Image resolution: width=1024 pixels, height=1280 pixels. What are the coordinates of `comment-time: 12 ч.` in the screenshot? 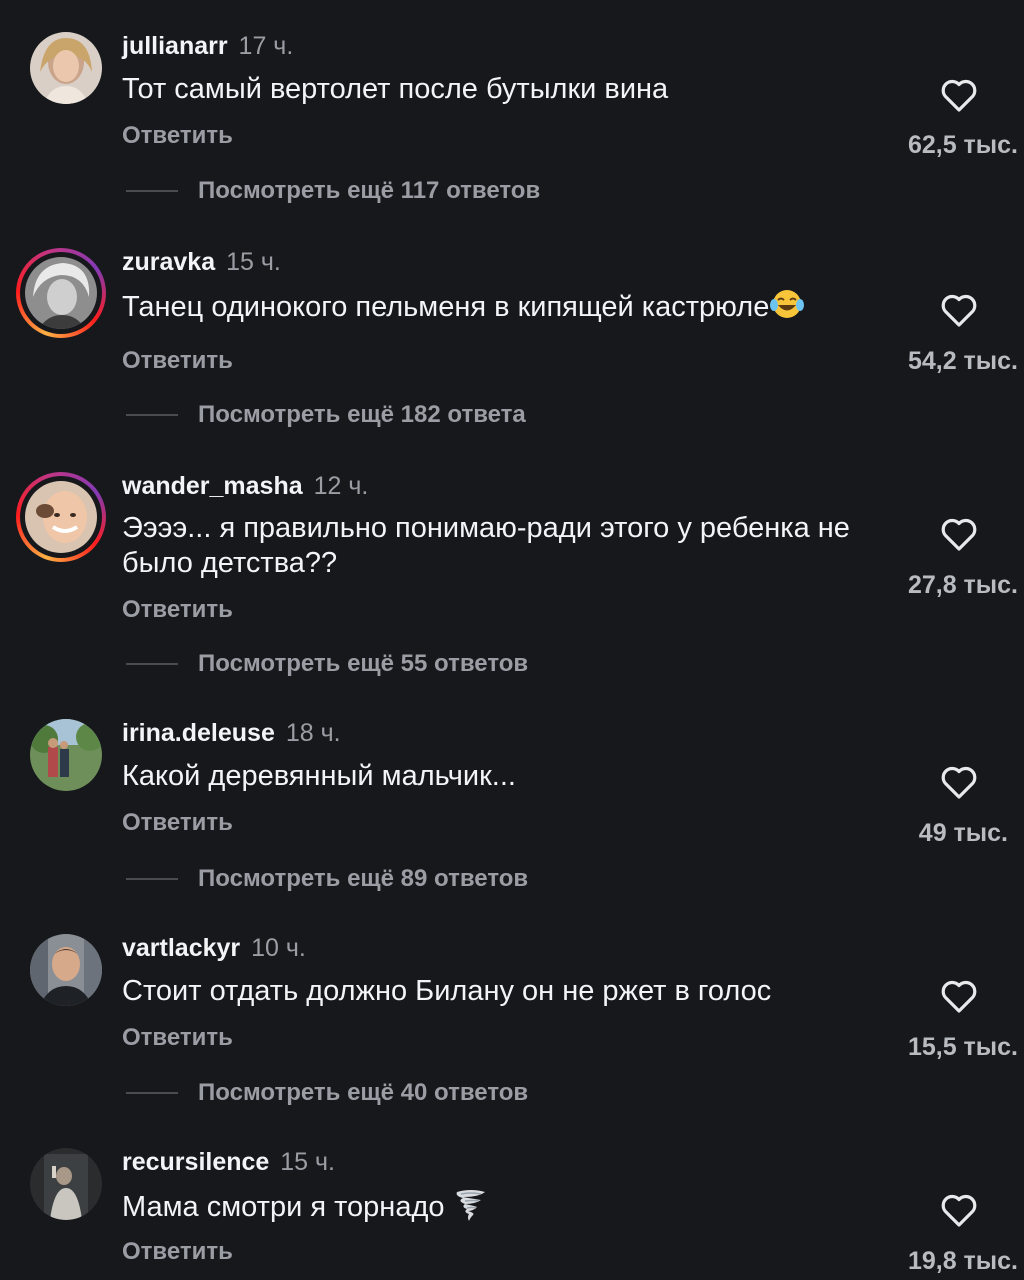 It's located at (341, 486).